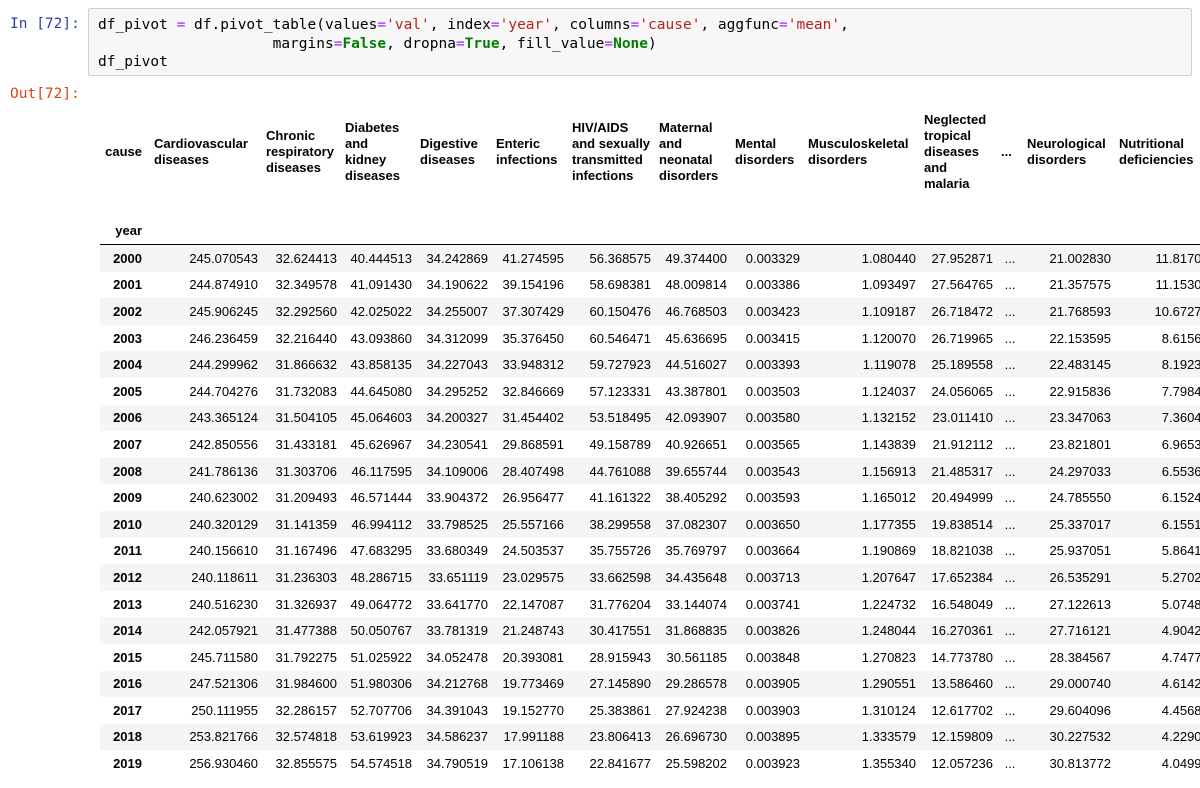 Image resolution: width=1200 pixels, height=788 pixels. What do you see at coordinates (1180, 418) in the screenshot?
I see `table-cell: 7.360463` at bounding box center [1180, 418].